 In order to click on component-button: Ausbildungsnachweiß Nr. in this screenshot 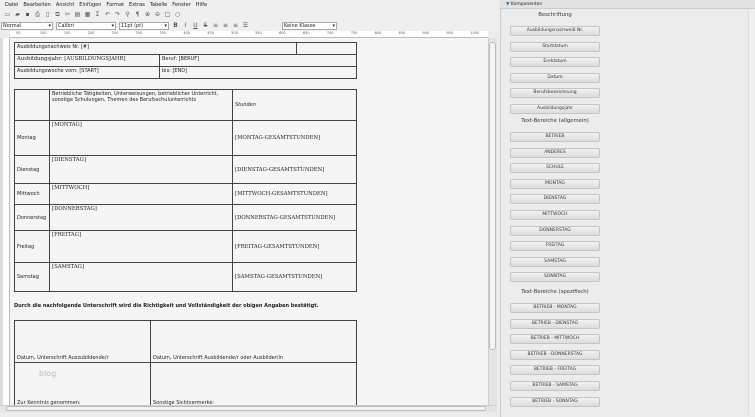, I will do `click(555, 31)`.